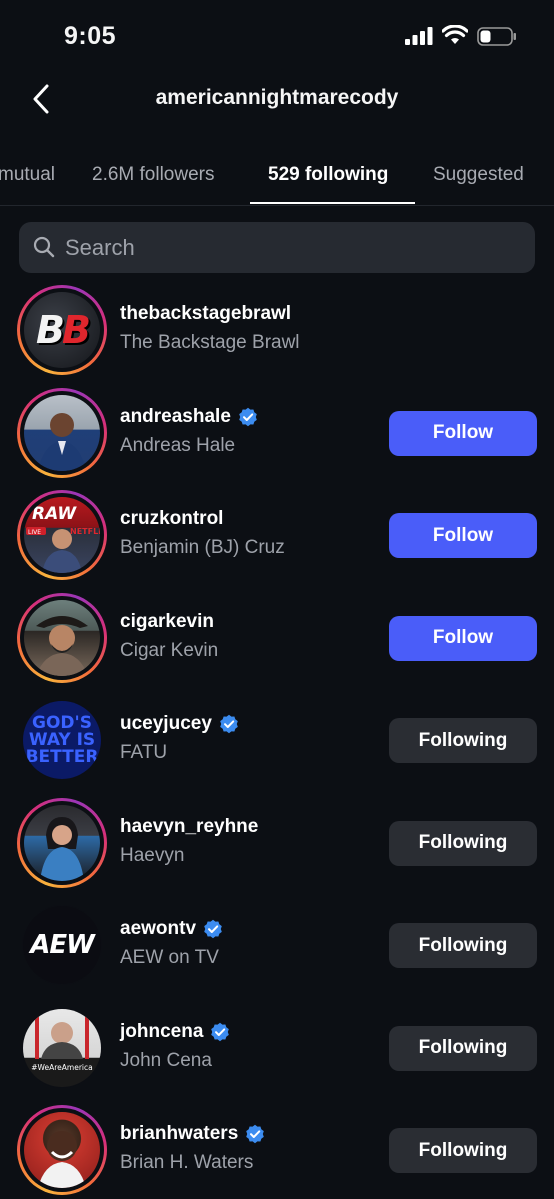 This screenshot has height=1199, width=554. I want to click on tab-suggested: Suggested, so click(478, 175).